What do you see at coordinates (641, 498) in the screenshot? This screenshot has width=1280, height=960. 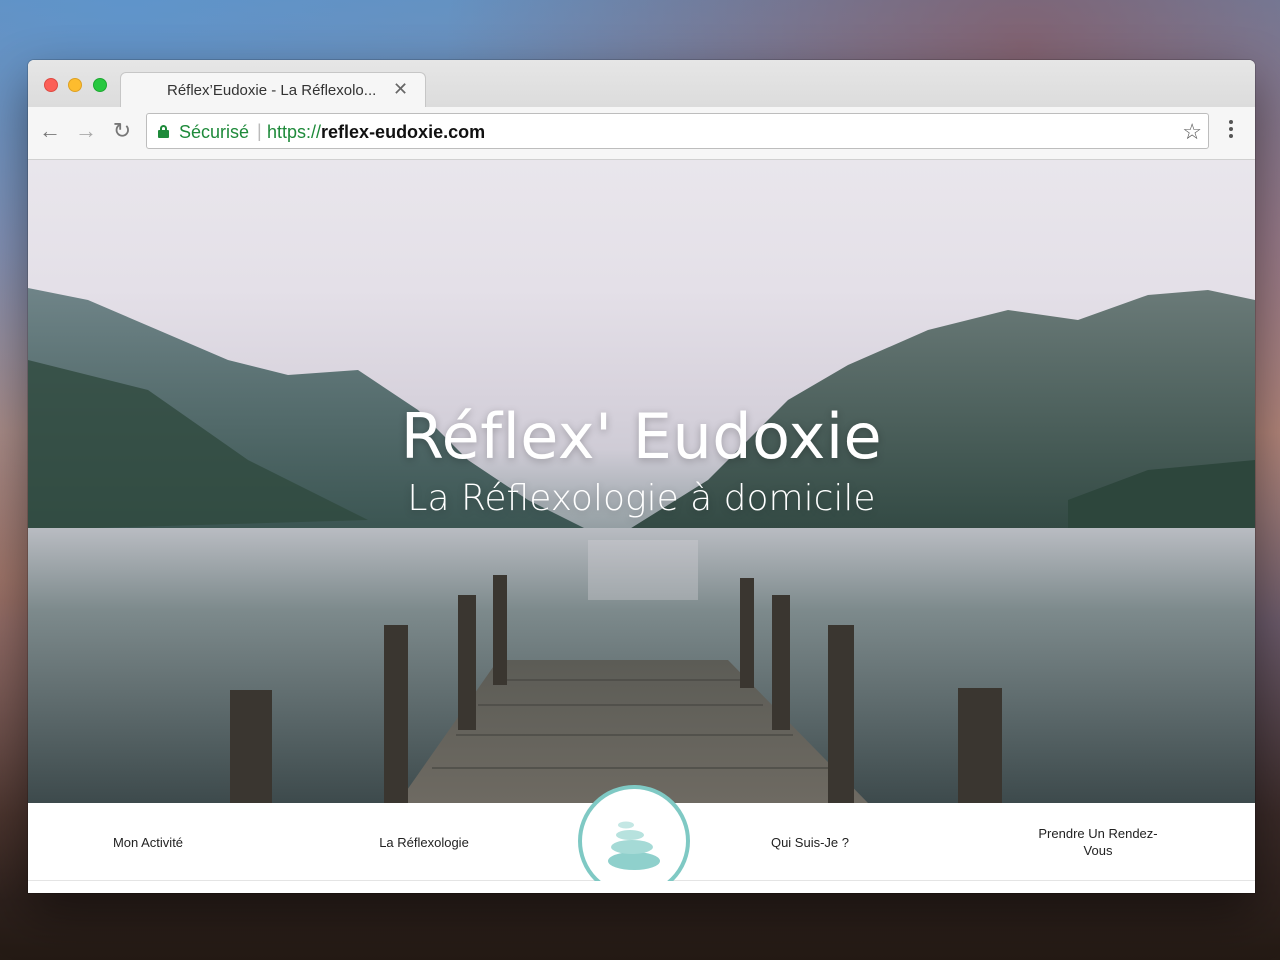 I see `hero-subtitle: La Réflexologie à domicile` at bounding box center [641, 498].